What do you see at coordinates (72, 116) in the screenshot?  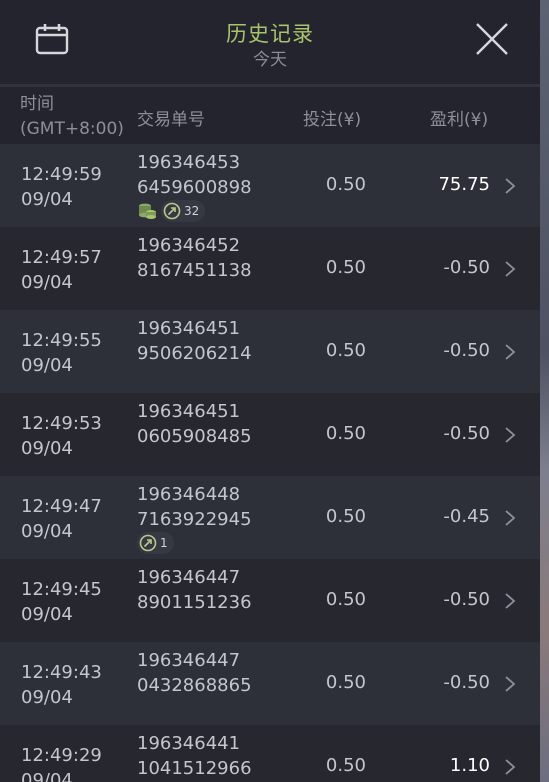 I see `column-time: 时间 (GMT+8:00)` at bounding box center [72, 116].